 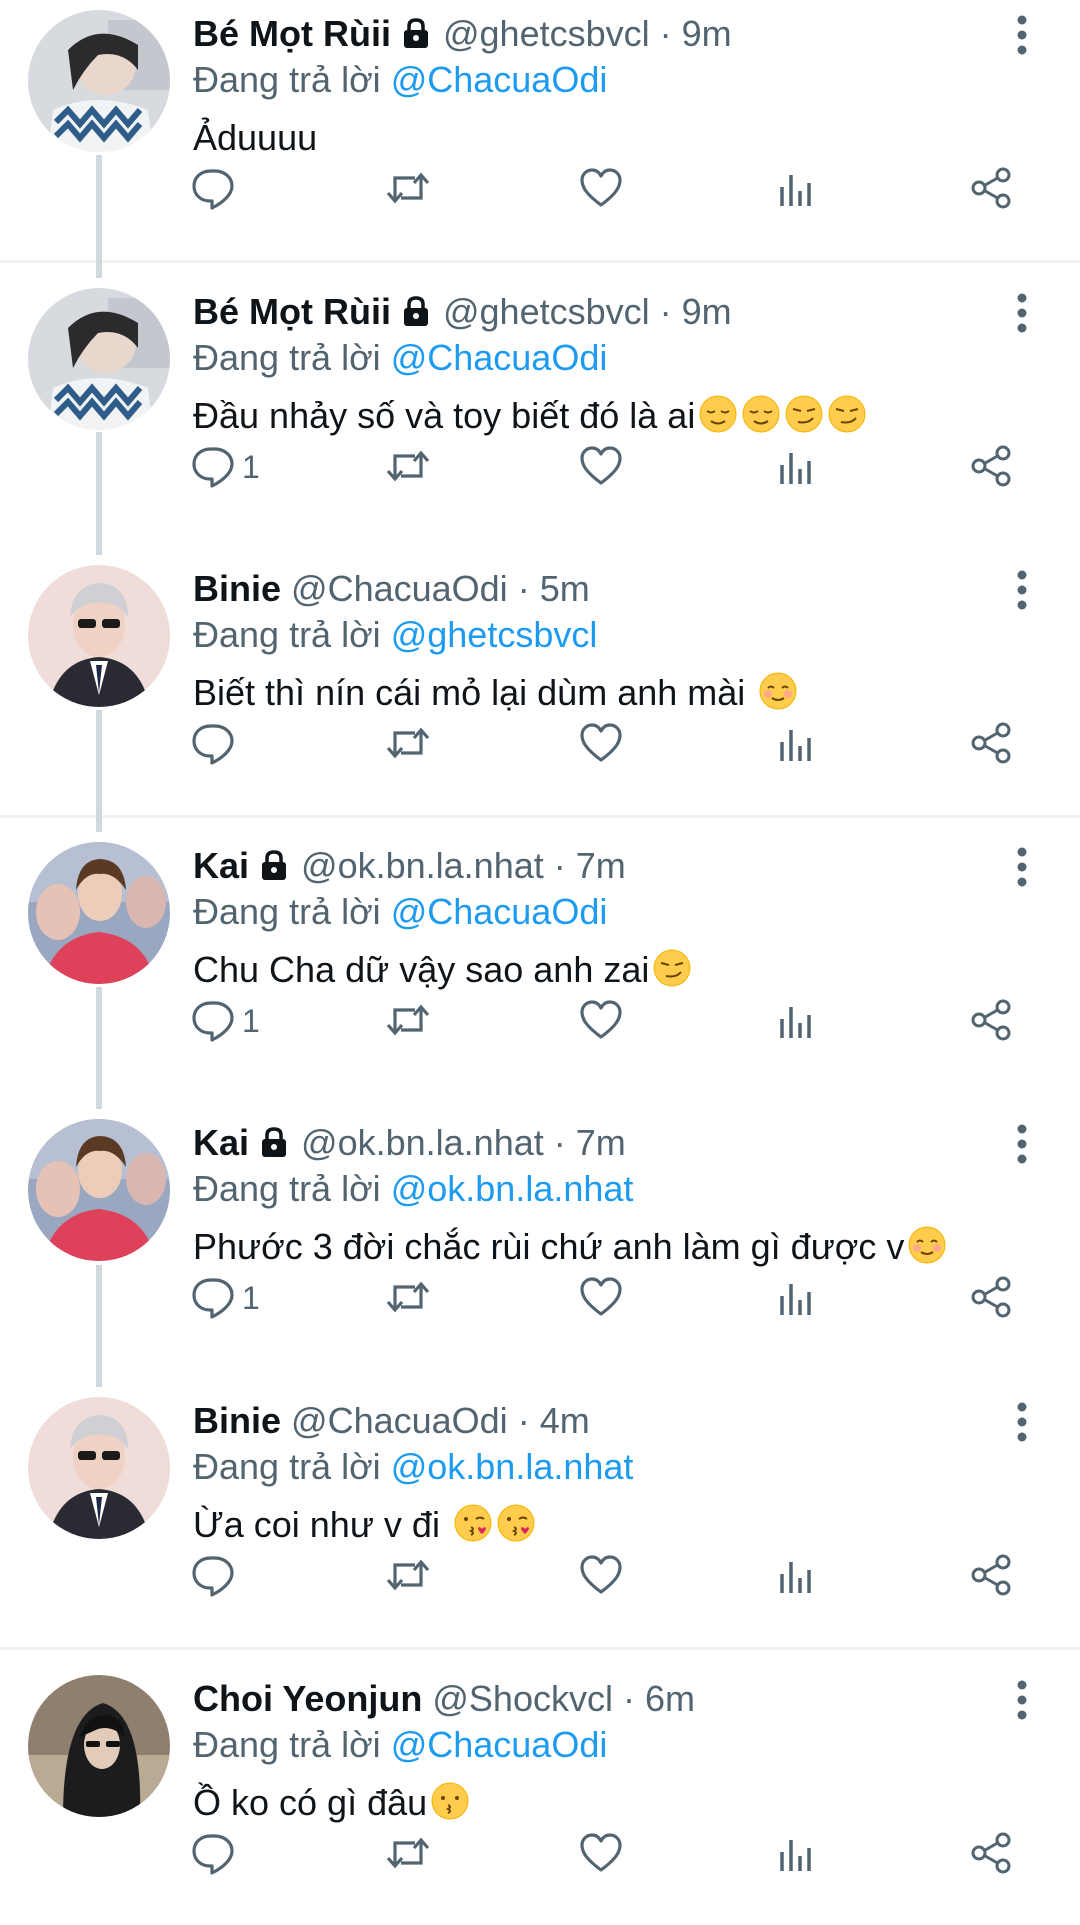 What do you see at coordinates (307, 1698) in the screenshot?
I see `display-name: Choi Yeonjun` at bounding box center [307, 1698].